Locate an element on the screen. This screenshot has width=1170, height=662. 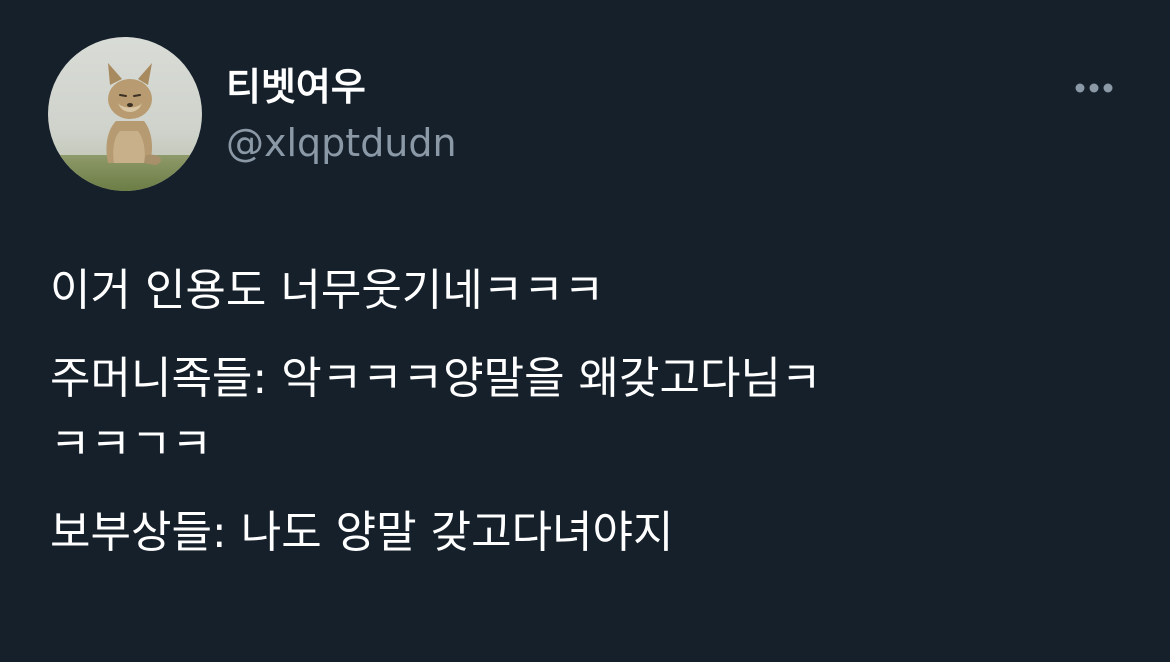
tweet-line: 보부상들: 나도 양말 갖고다녀야지 is located at coordinates (362, 532).